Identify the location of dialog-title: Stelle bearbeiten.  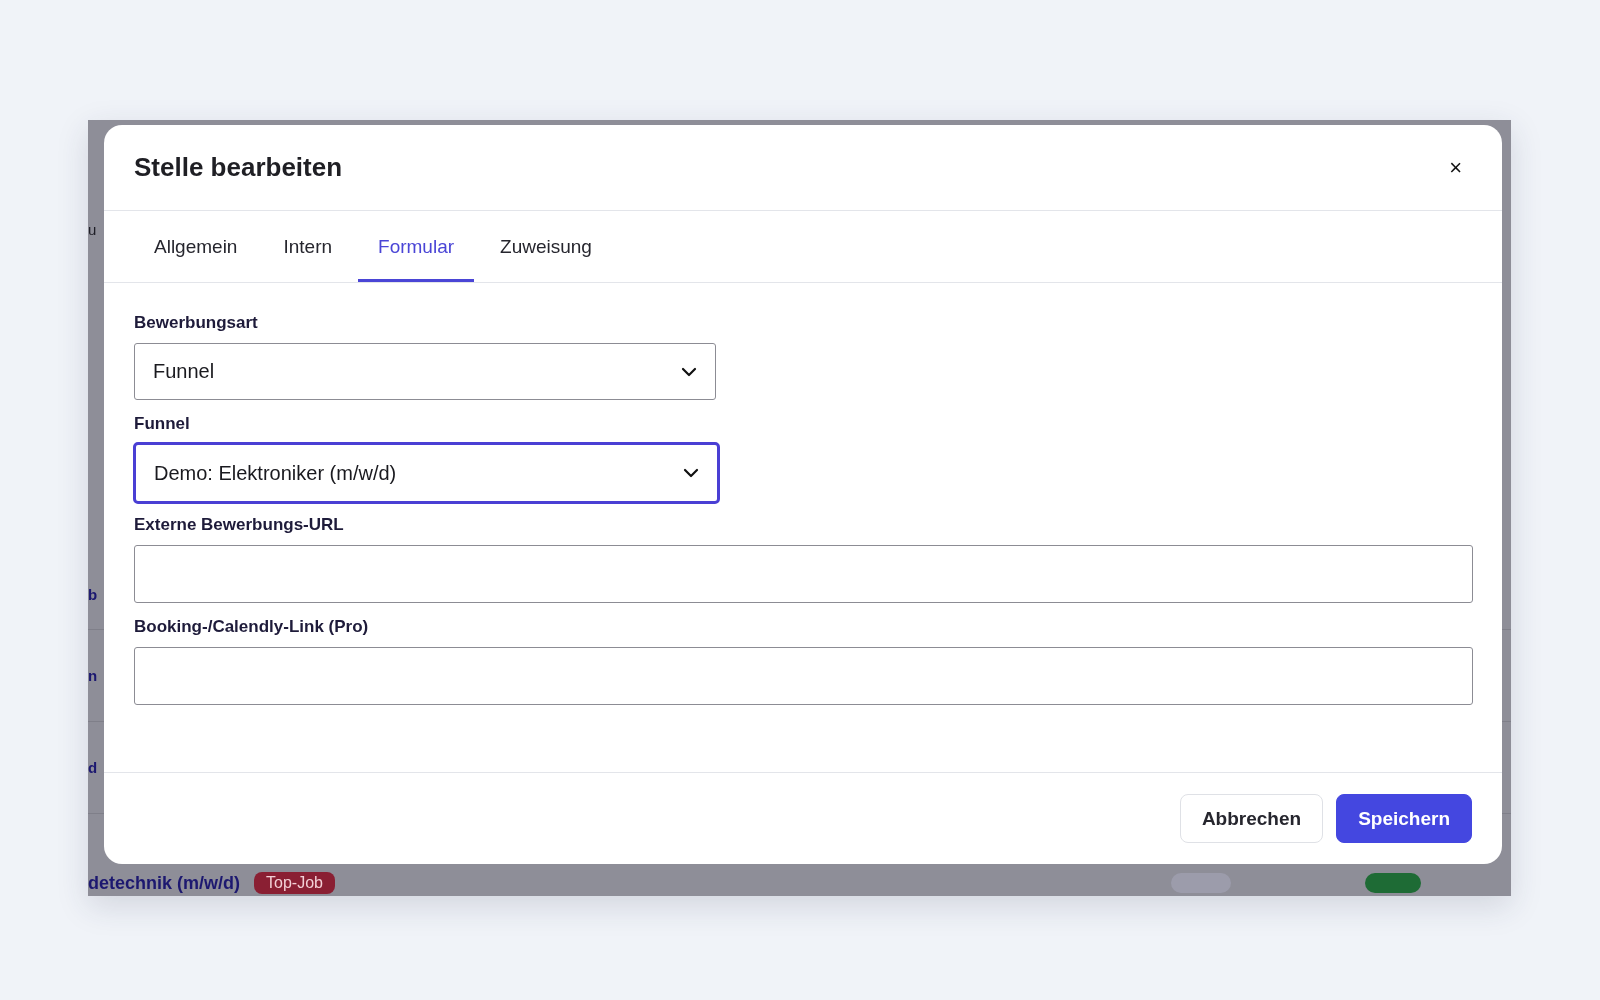
(238, 167).